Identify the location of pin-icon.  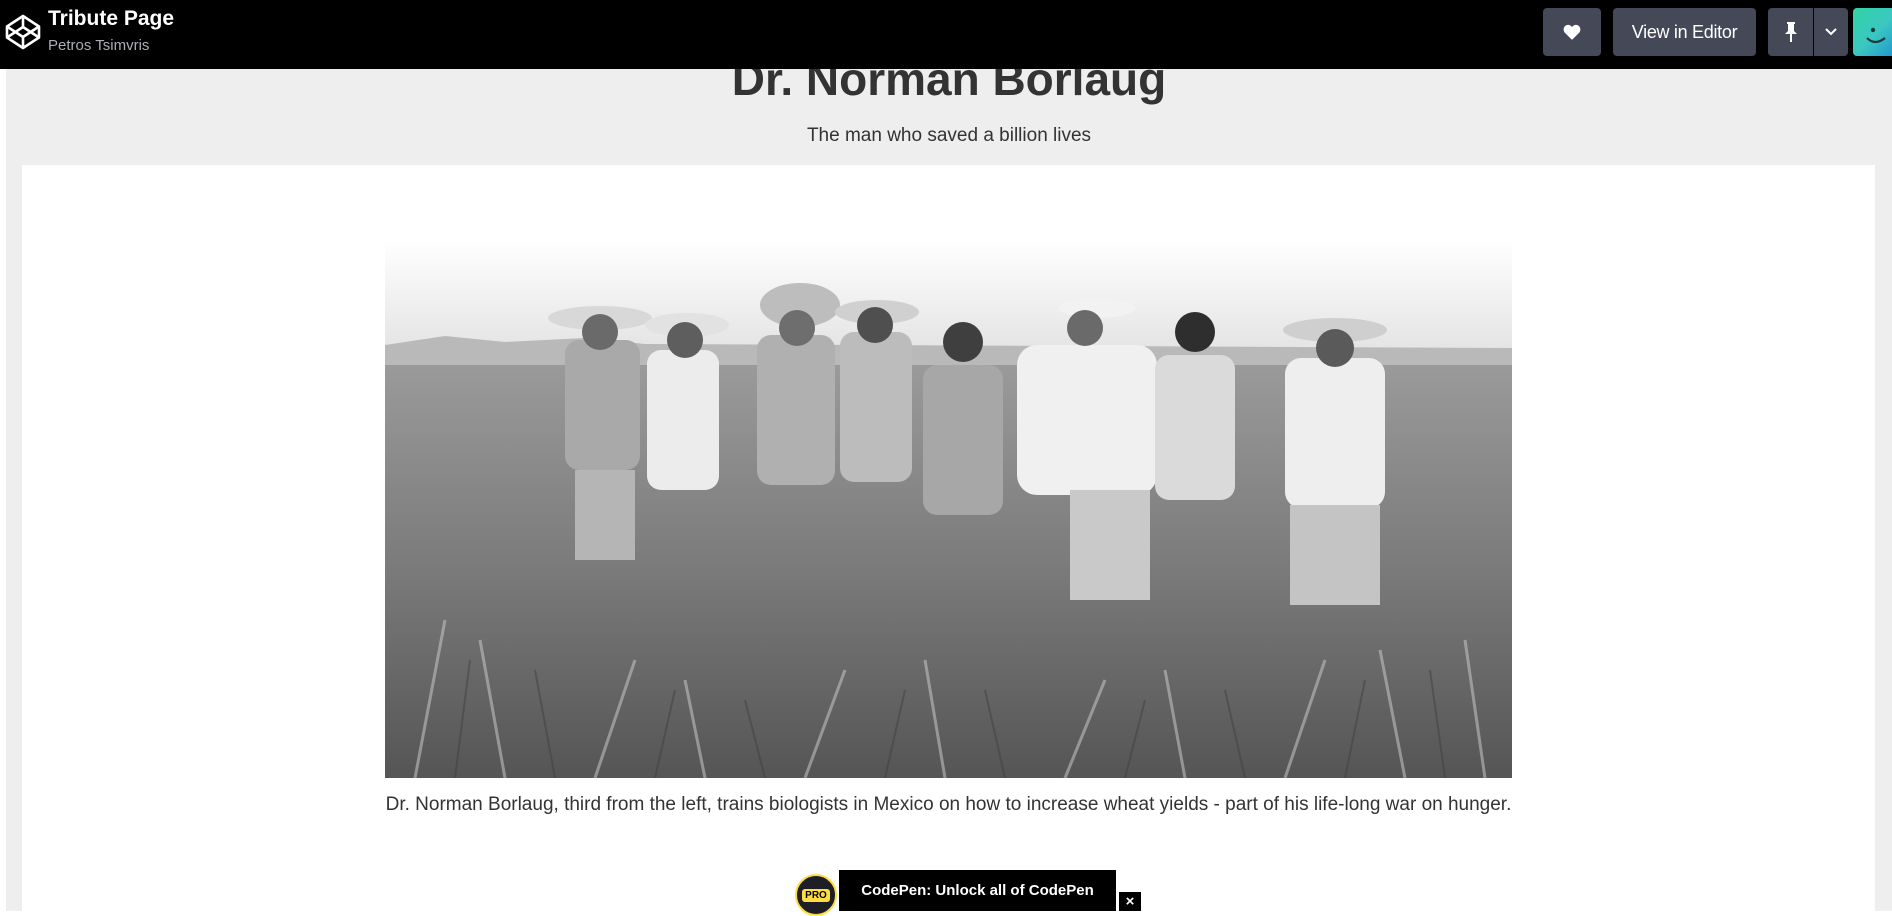
(1790, 32).